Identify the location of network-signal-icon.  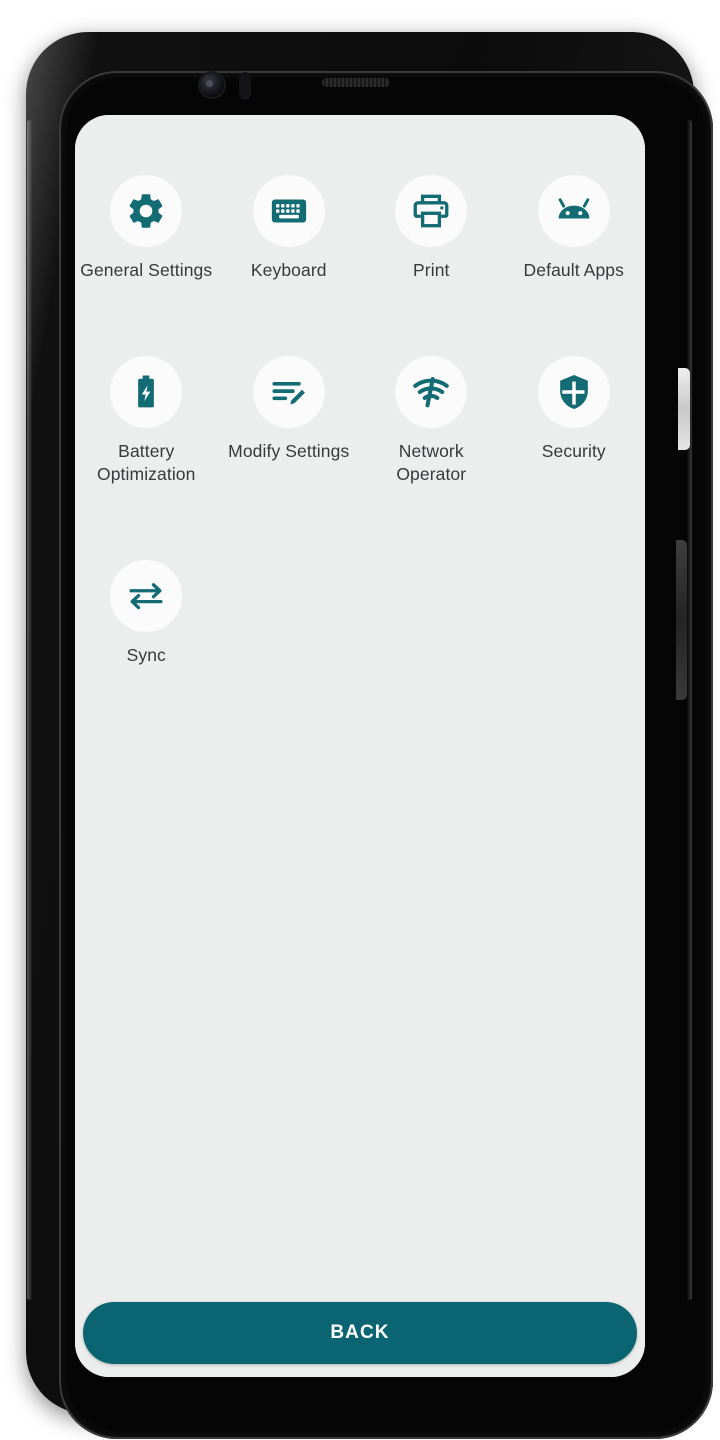
(431, 392).